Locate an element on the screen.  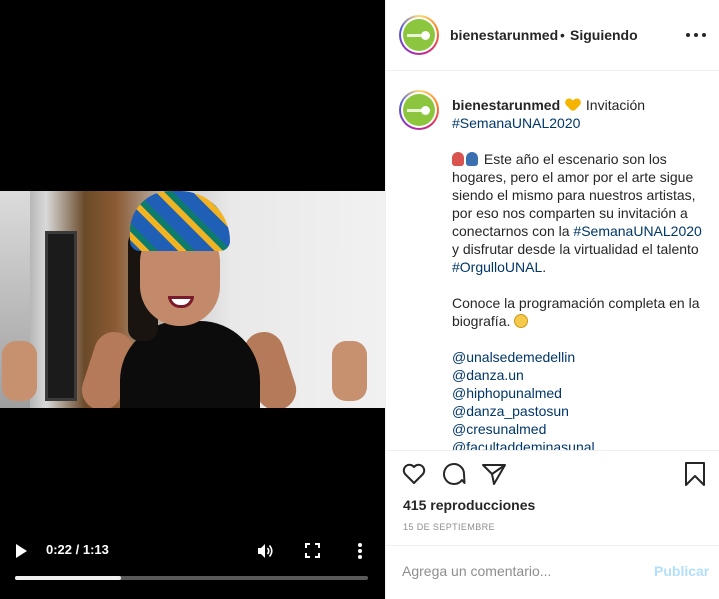
caption-title: Invitación is located at coordinates (615, 105).